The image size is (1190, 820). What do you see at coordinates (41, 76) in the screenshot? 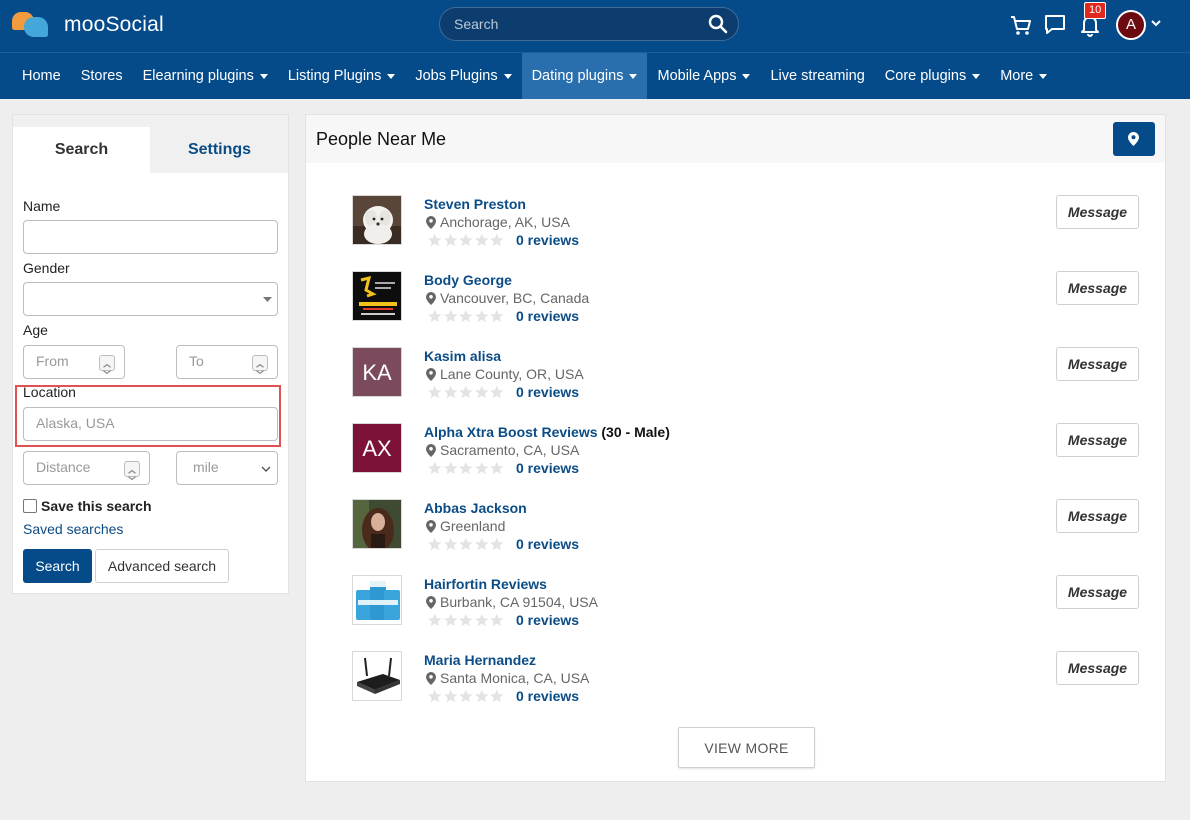
I see `nav-item-home: Home` at bounding box center [41, 76].